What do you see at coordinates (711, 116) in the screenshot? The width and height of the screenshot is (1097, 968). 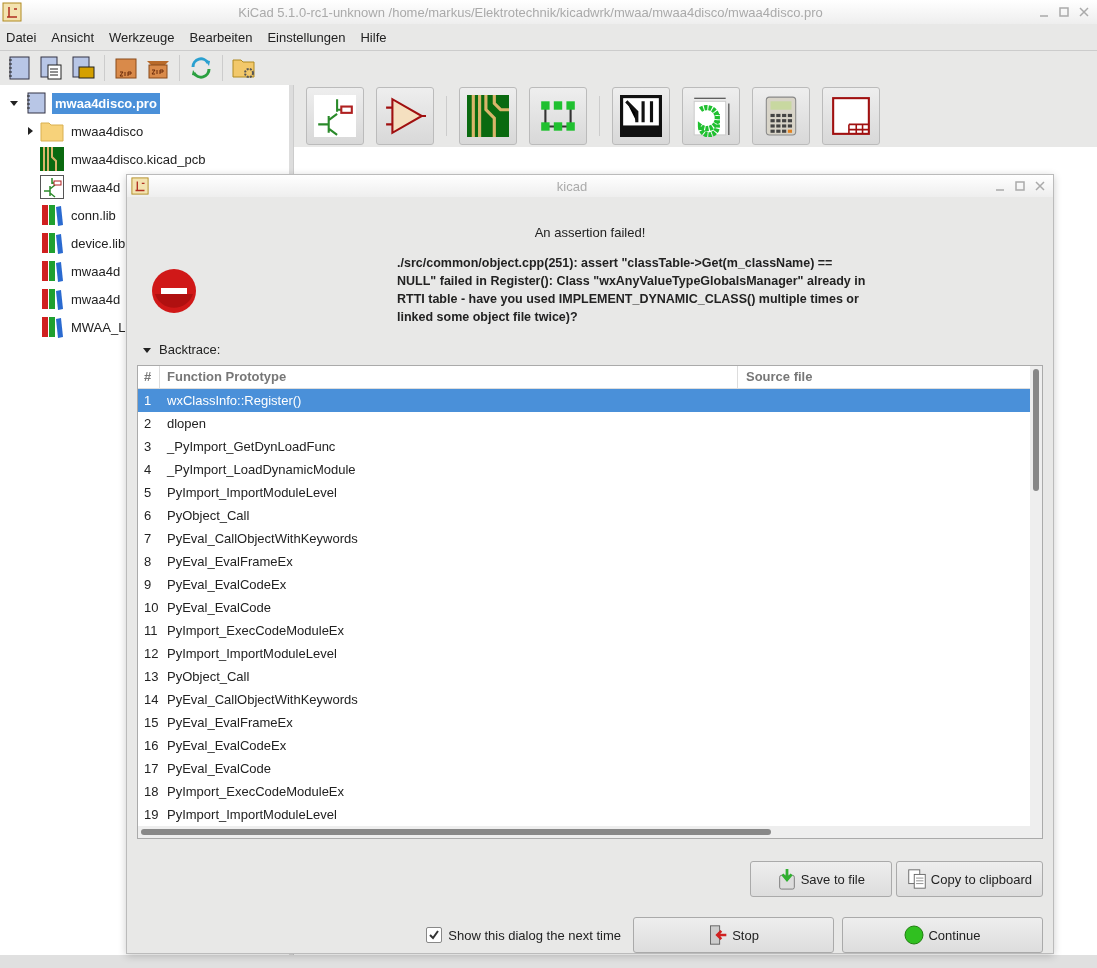 I see `bitmap-editor-button` at bounding box center [711, 116].